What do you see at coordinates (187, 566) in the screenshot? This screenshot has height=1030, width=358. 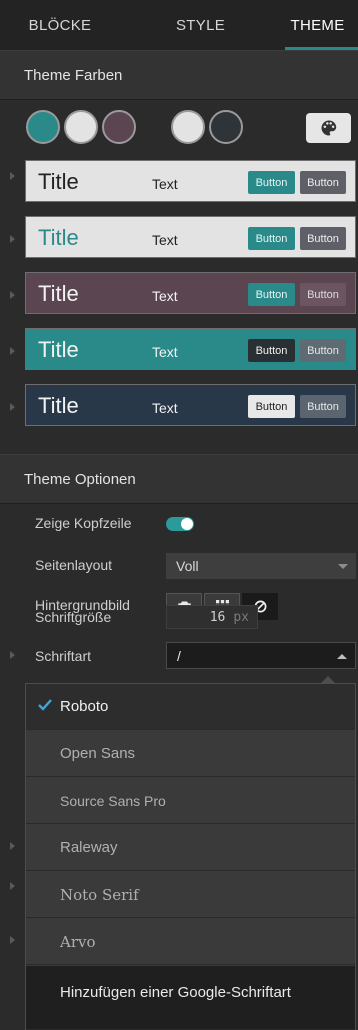 I see `page-layout-value: Voll` at bounding box center [187, 566].